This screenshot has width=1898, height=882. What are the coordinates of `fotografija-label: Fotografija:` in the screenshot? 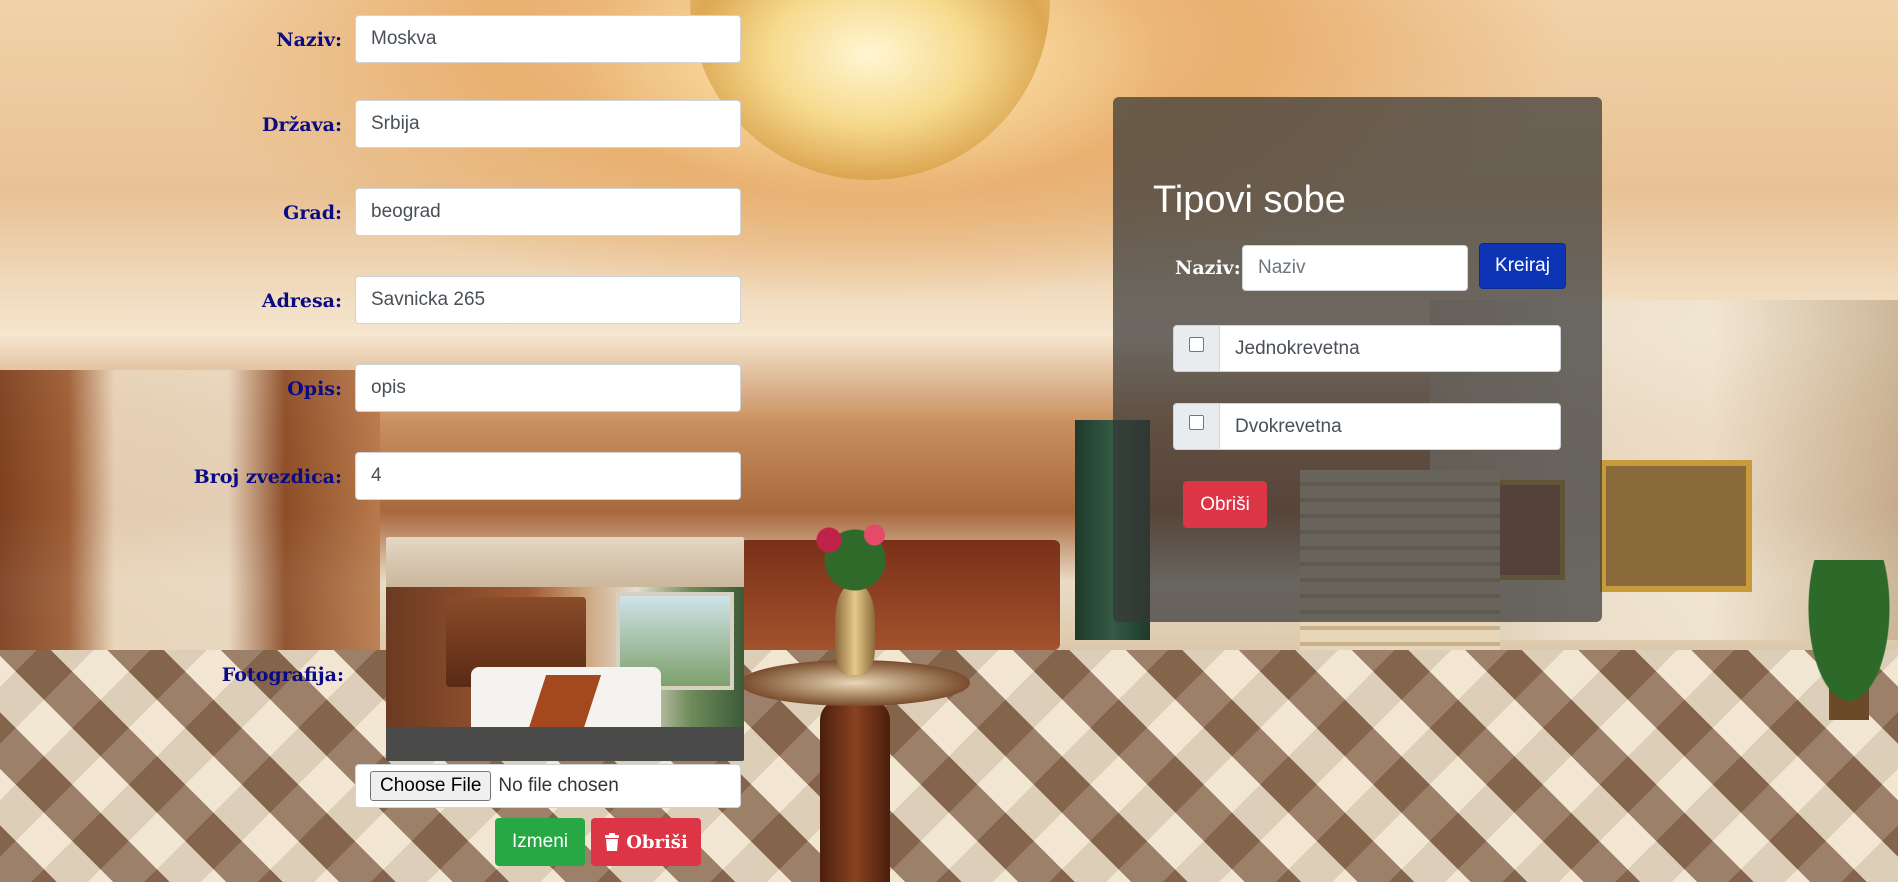 It's located at (282, 675).